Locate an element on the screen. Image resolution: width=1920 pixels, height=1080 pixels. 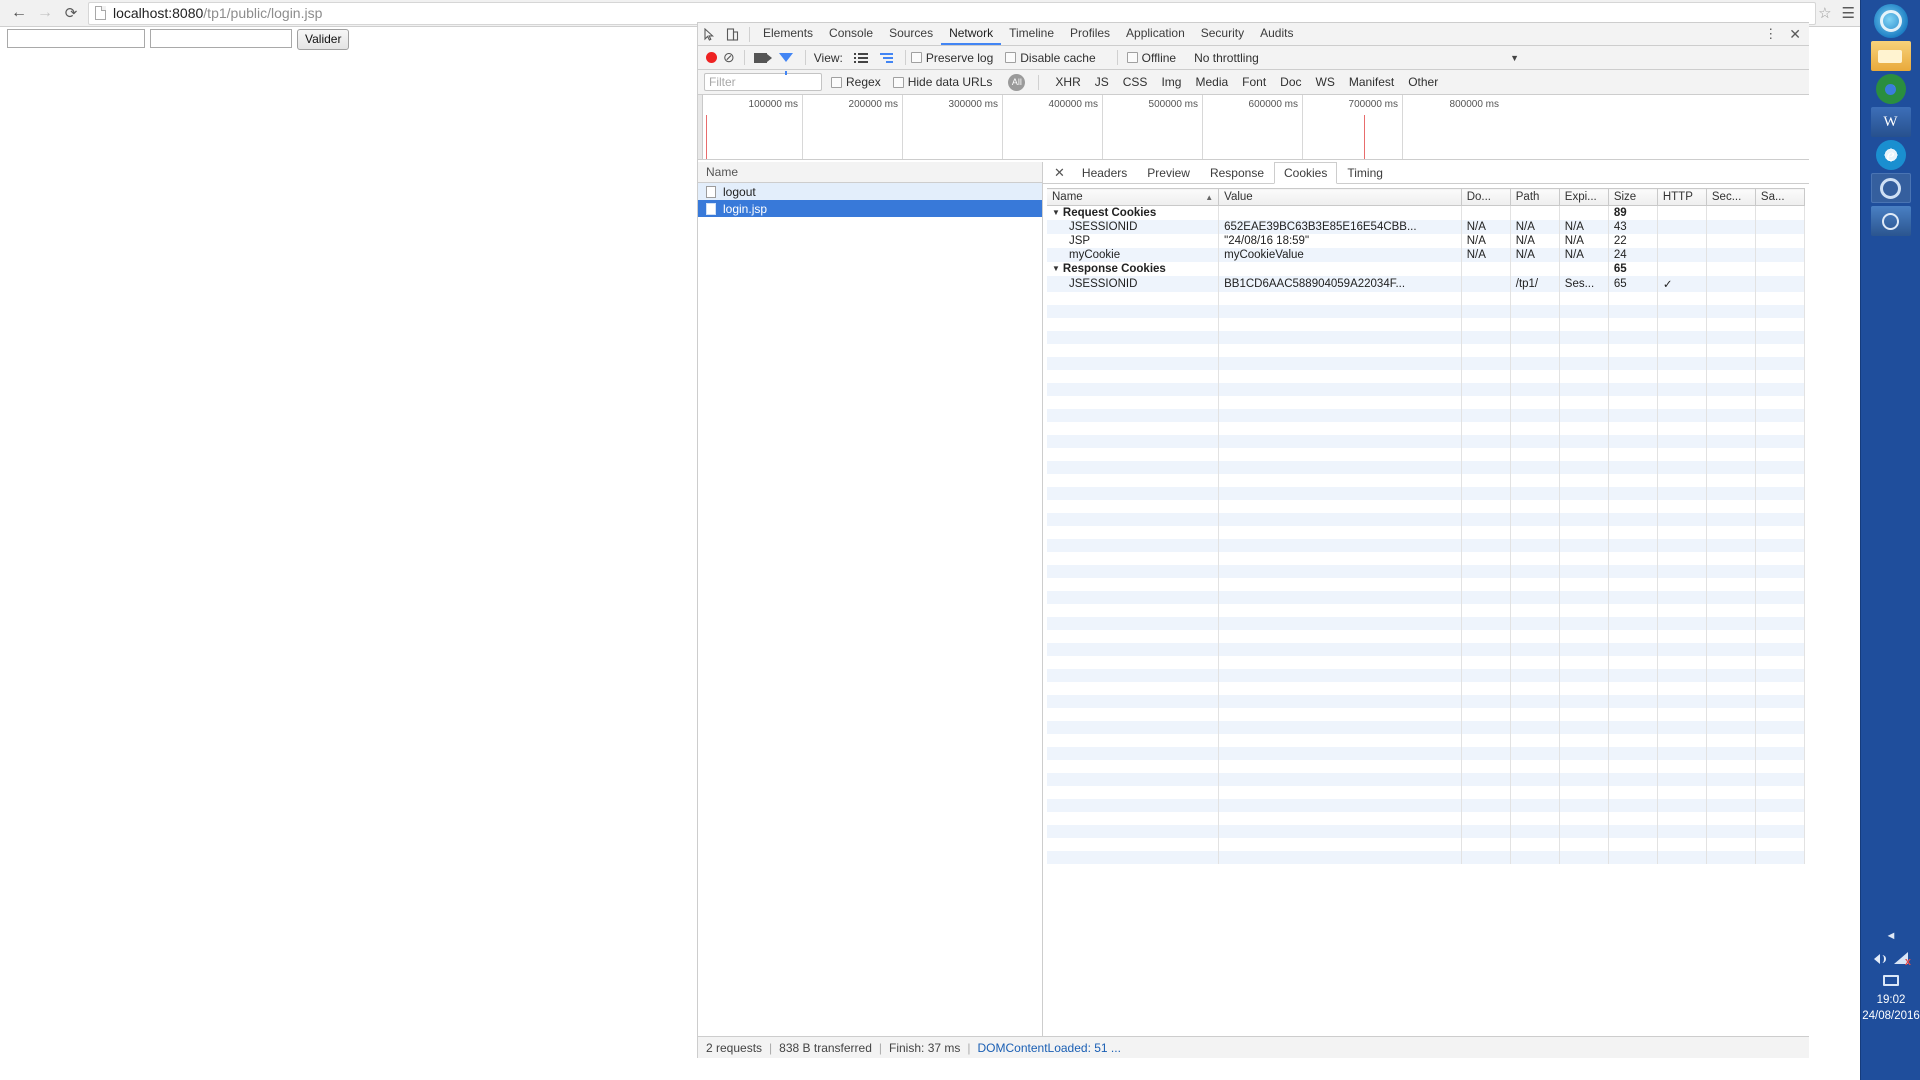
type-filter-xhr: XHR is located at coordinates (1067, 82).